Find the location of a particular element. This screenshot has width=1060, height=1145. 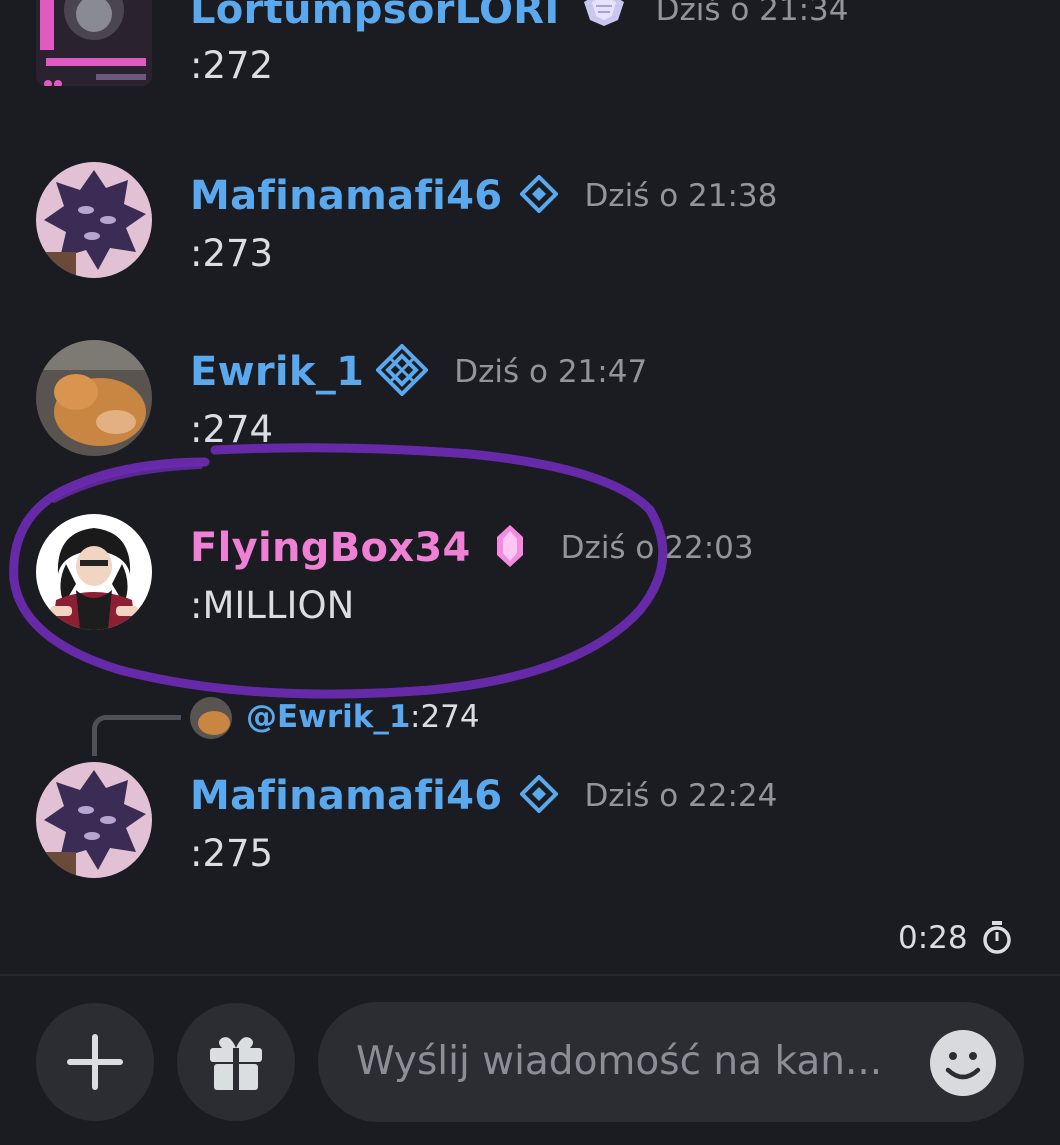

stopwatch-icon is located at coordinates (997, 938).